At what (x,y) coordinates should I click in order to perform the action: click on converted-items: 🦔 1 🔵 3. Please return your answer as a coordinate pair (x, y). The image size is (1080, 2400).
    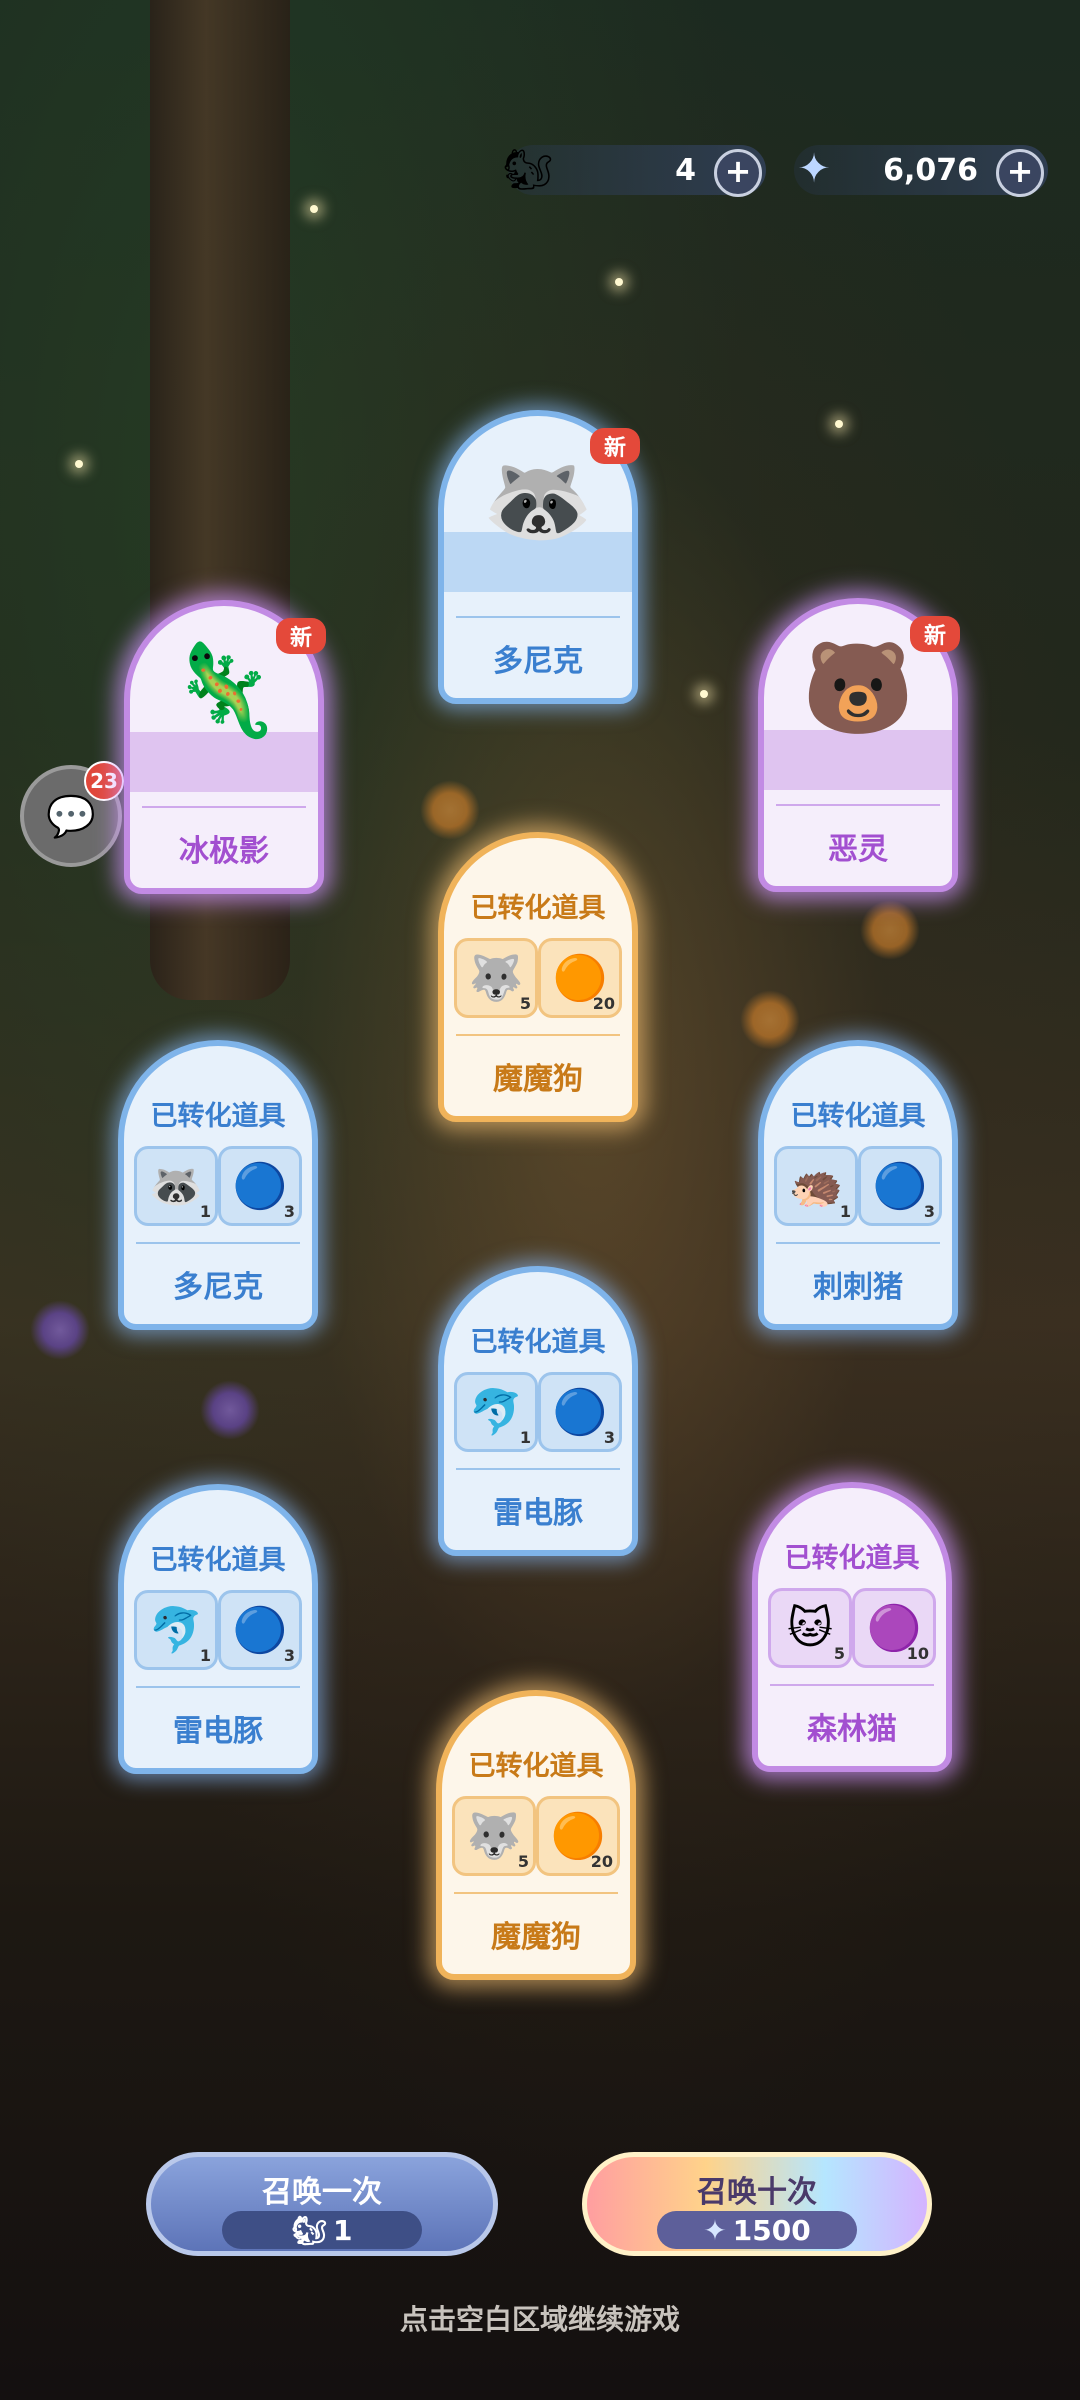
    Looking at the image, I should click on (858, 1186).